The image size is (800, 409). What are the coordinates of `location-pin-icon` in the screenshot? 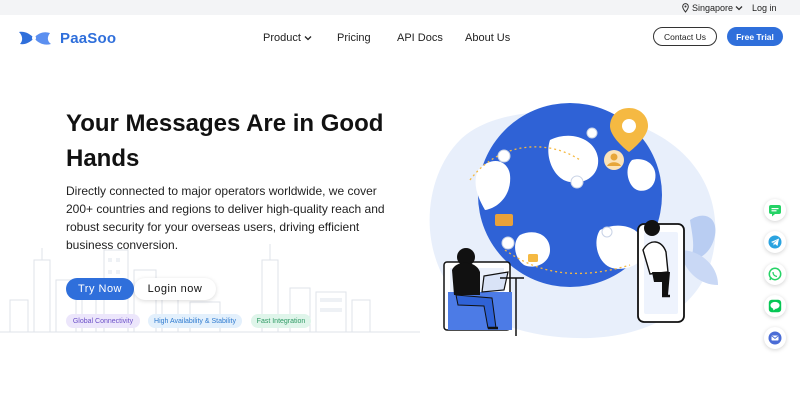 It's located at (685, 7).